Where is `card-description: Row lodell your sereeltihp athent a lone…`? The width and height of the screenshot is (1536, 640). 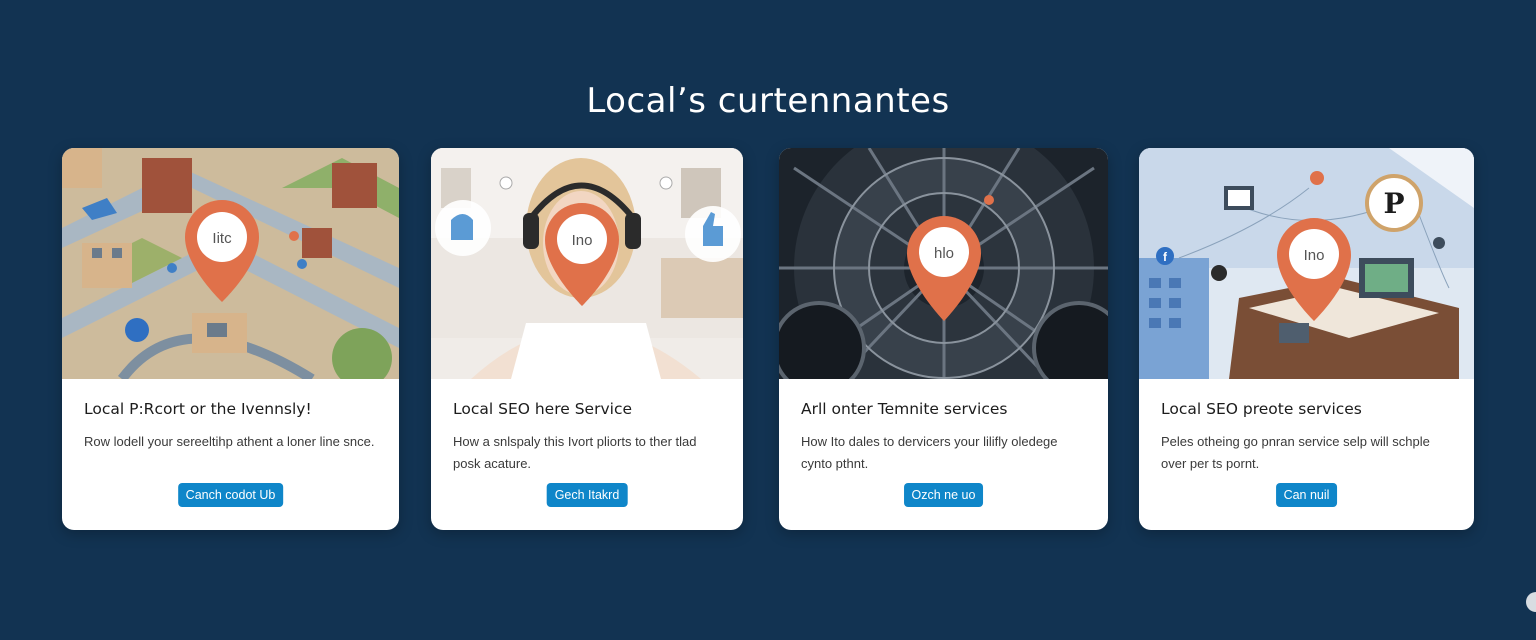
card-description: Row lodell your sereeltihp athent a lone… is located at coordinates (229, 441).